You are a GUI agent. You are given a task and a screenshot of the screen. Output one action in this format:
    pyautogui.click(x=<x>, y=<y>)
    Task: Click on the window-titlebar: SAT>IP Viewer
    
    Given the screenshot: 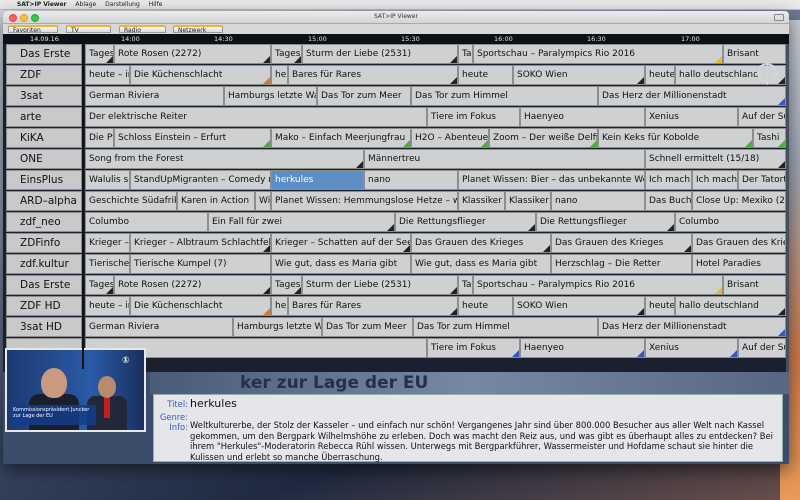 What is the action you would take?
    pyautogui.click(x=396, y=17)
    